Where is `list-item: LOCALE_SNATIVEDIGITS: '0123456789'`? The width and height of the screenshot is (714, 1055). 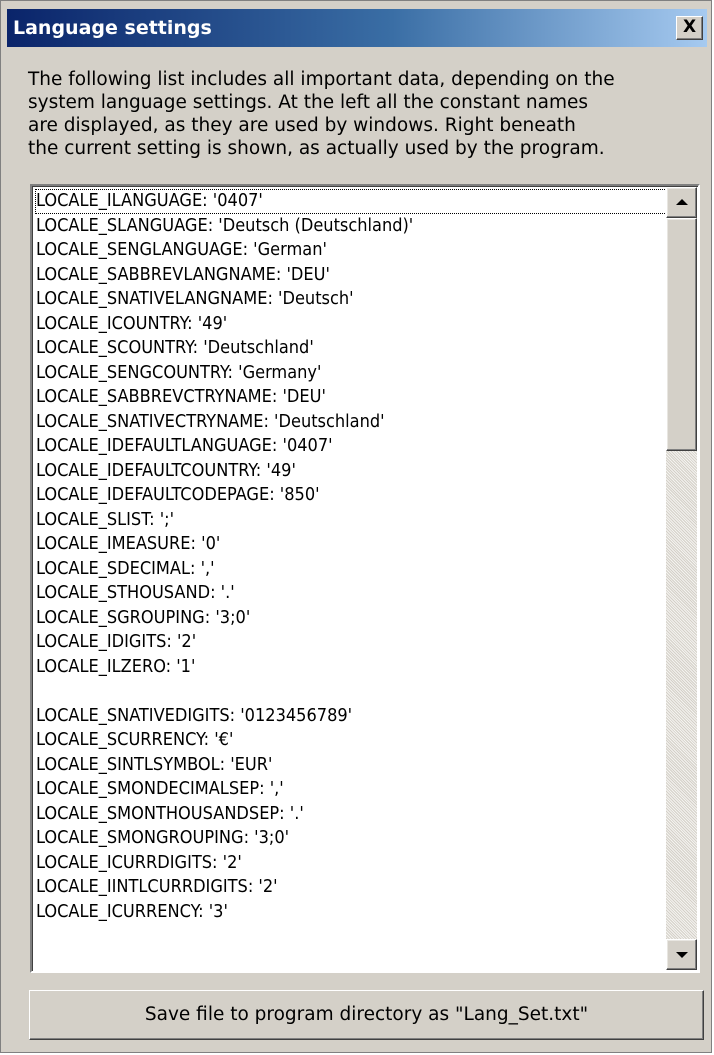 list-item: LOCALE_SNATIVEDIGITS: '0123456789' is located at coordinates (351, 716).